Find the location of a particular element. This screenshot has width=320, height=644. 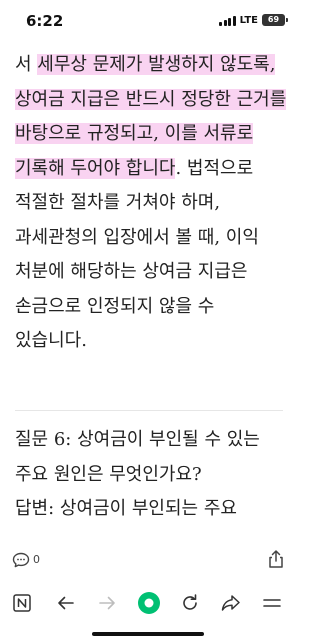

refresh-icon is located at coordinates (190, 603).